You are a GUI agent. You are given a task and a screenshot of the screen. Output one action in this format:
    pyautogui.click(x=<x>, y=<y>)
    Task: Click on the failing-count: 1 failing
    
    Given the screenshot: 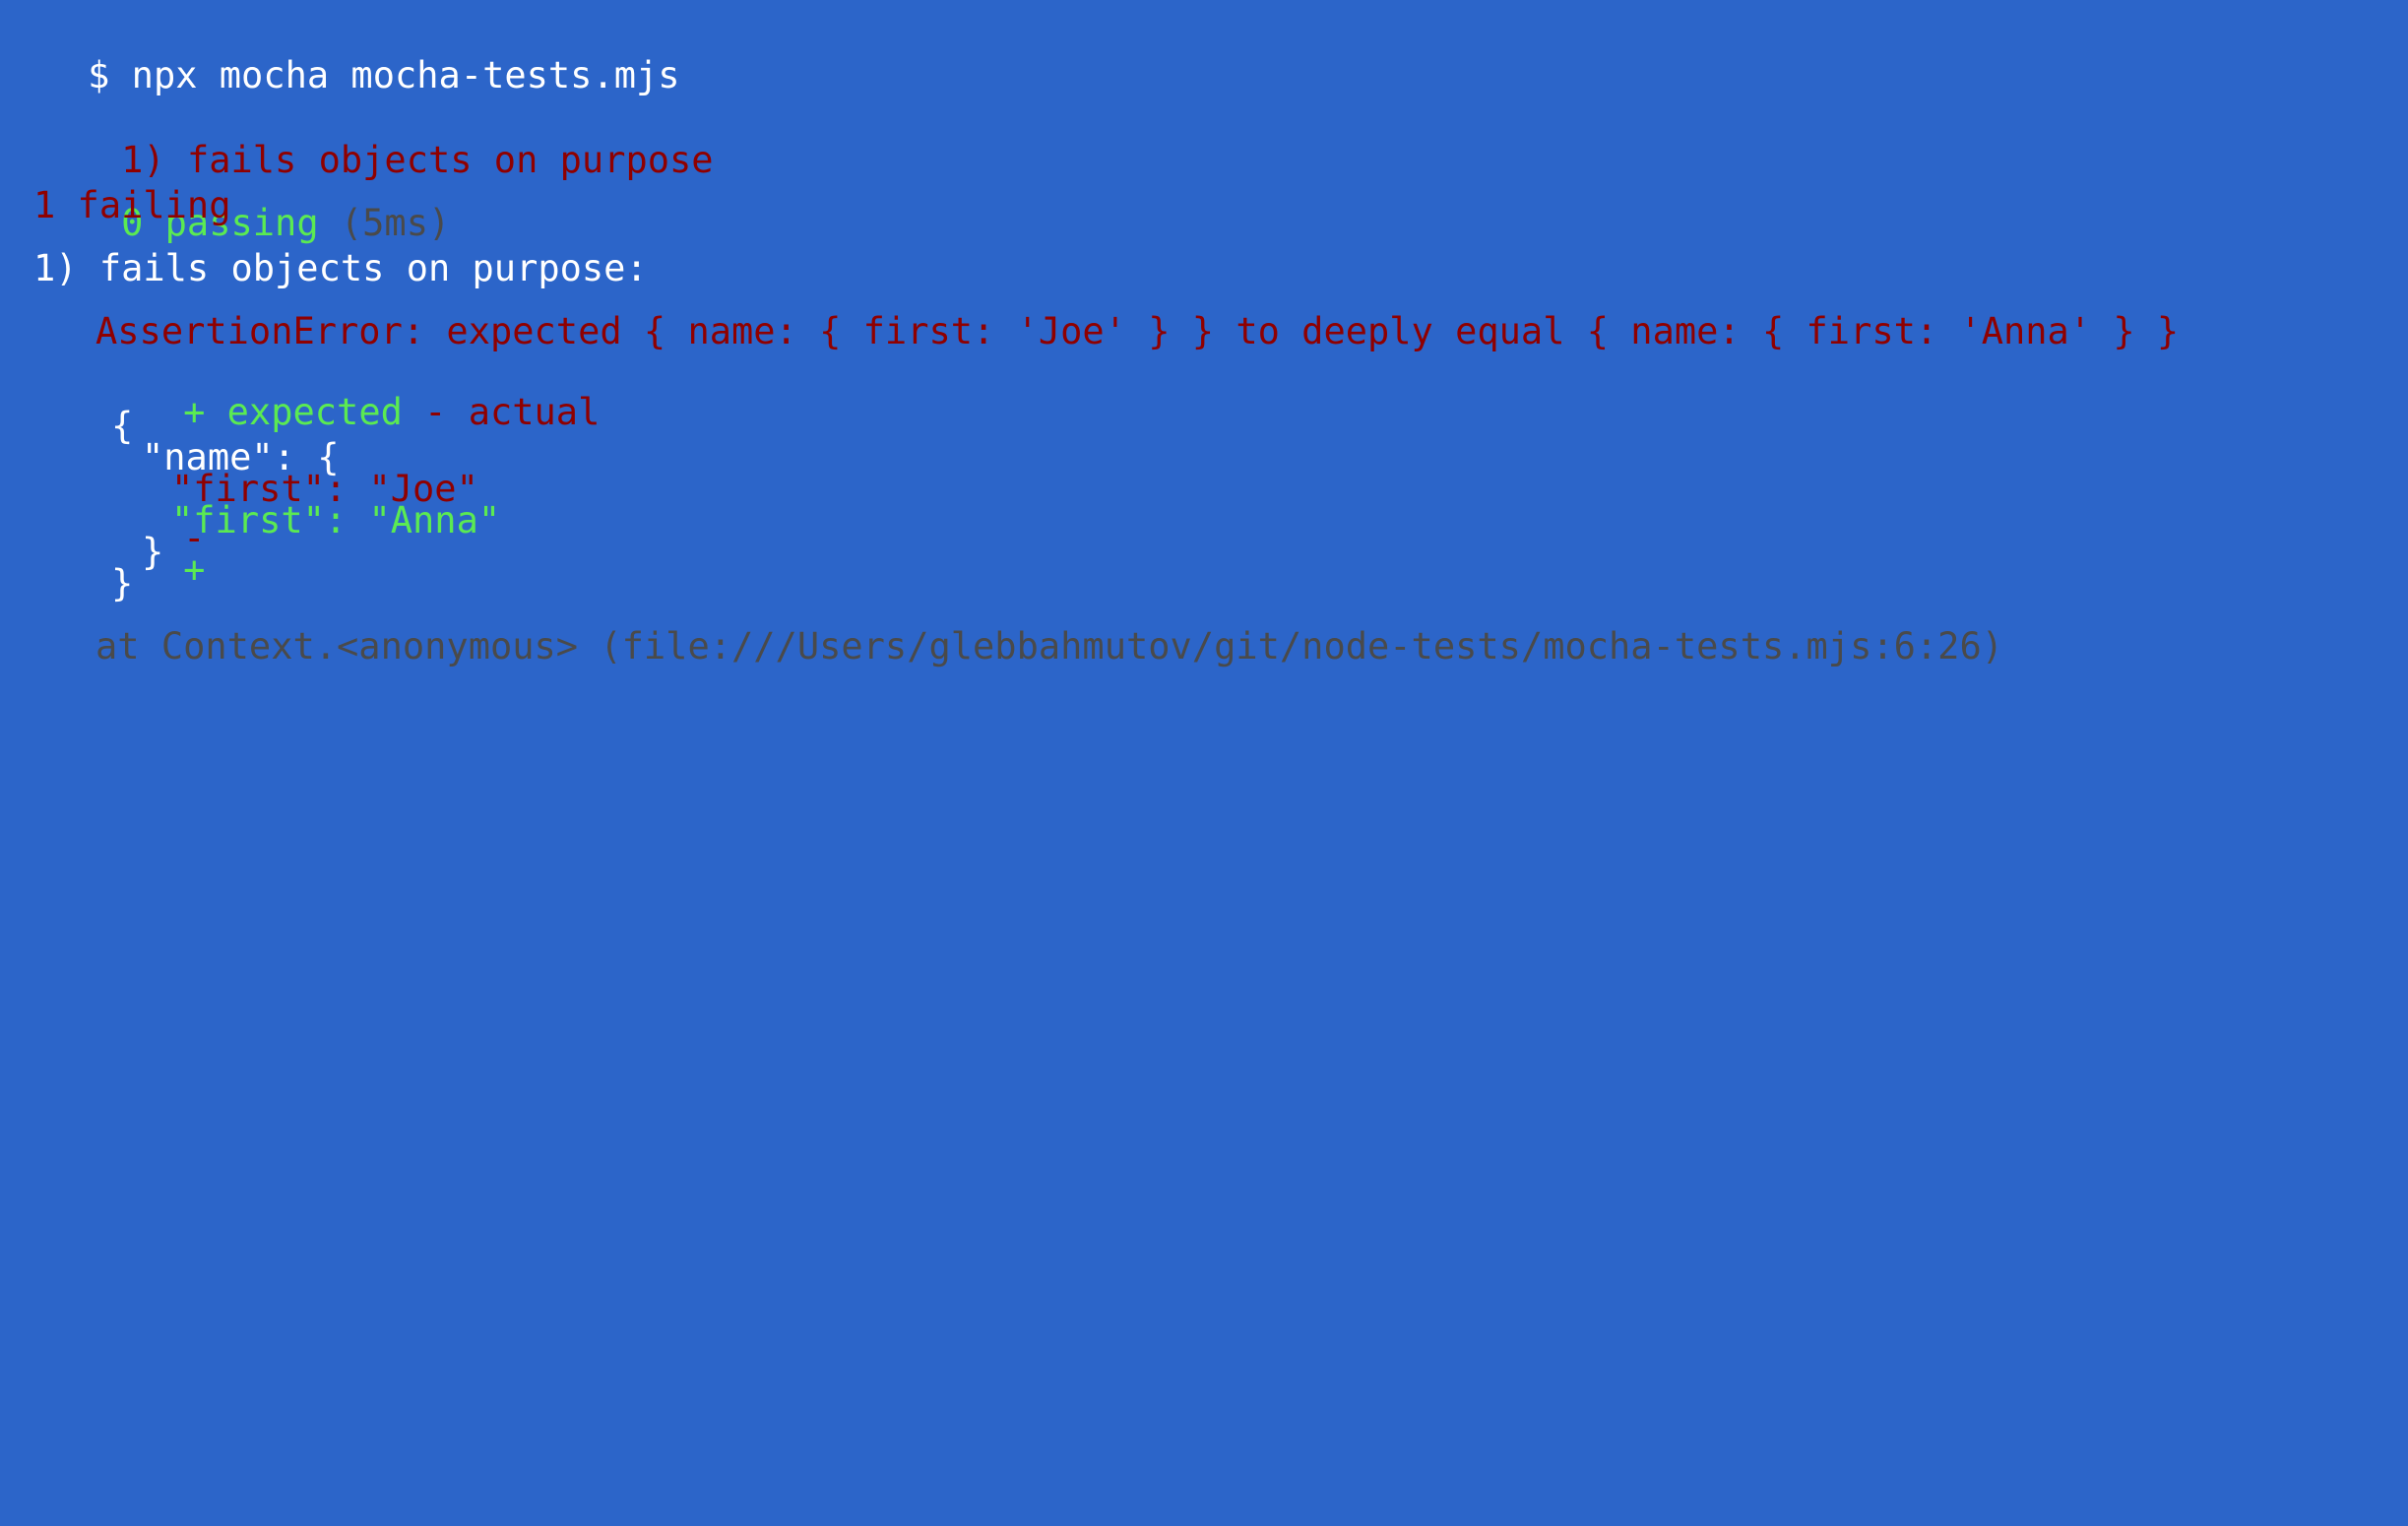 What is the action you would take?
    pyautogui.click(x=132, y=205)
    